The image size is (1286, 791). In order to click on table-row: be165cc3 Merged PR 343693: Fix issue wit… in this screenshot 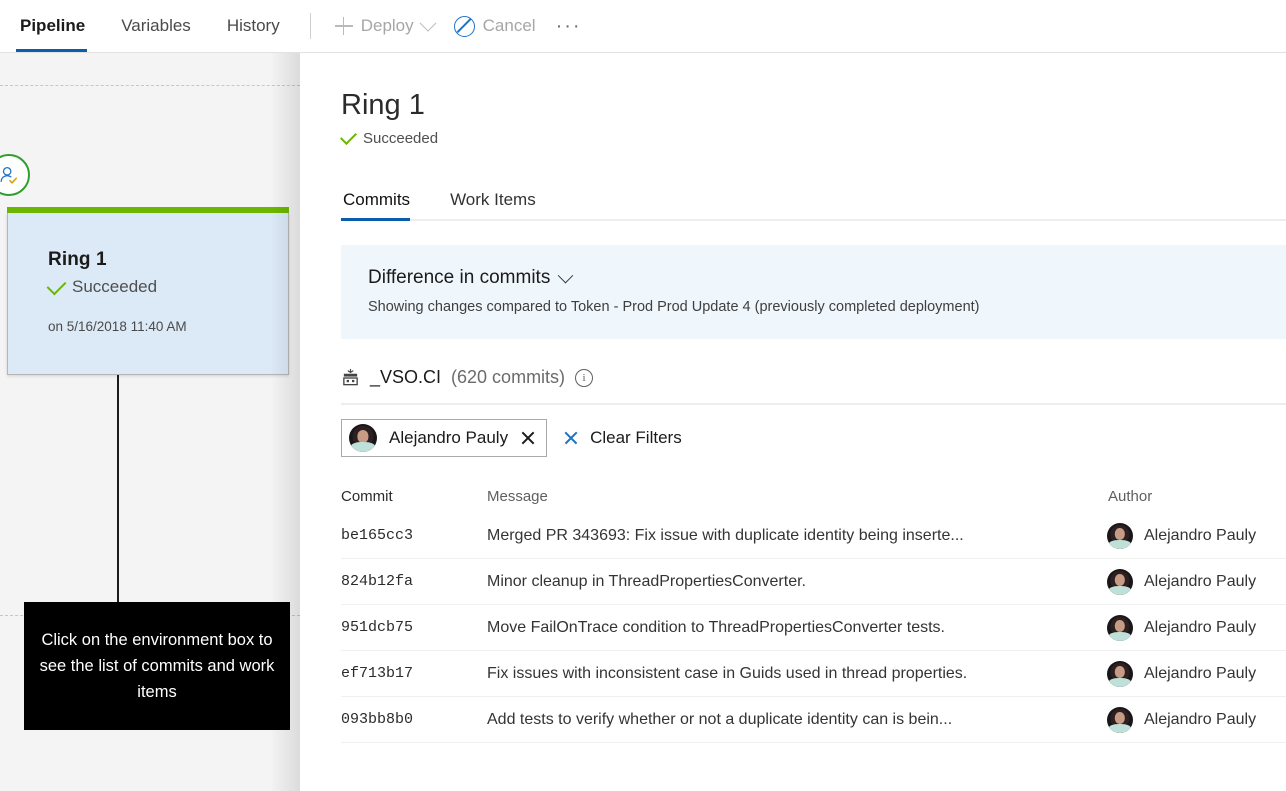, I will do `click(813, 536)`.